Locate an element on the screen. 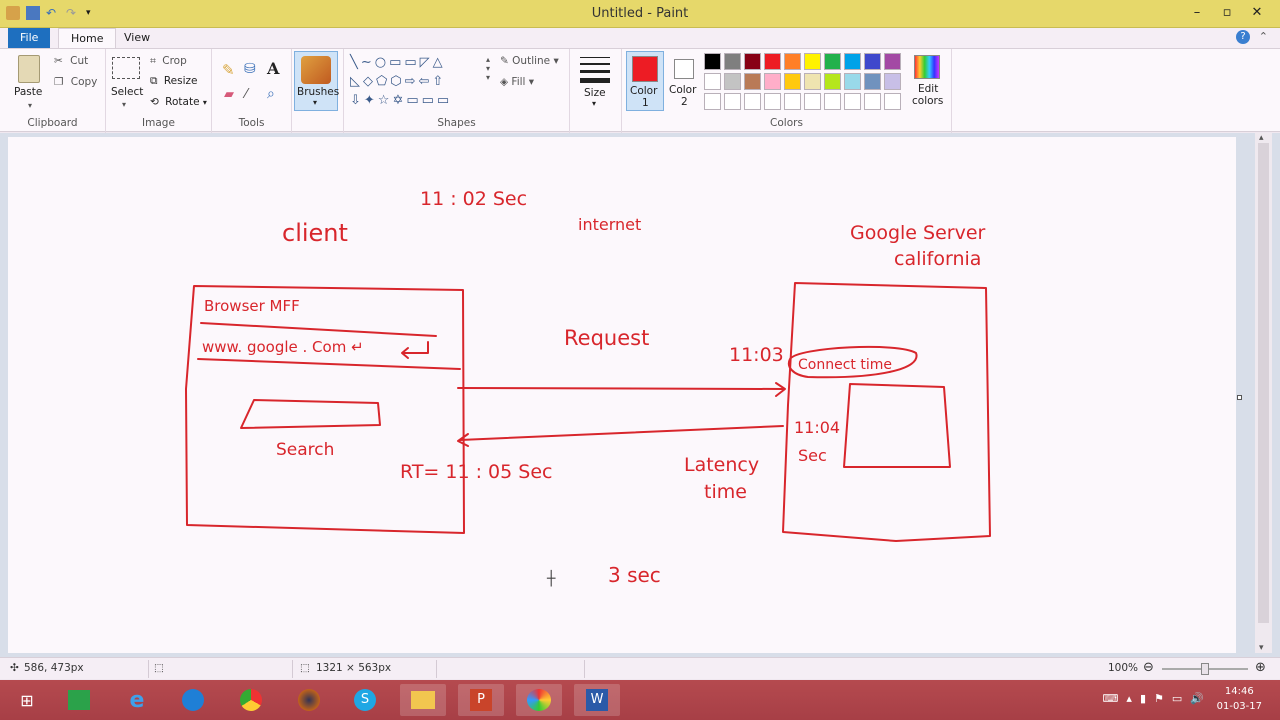 The image size is (1280, 720). paint-taskbar-icon is located at coordinates (539, 700).